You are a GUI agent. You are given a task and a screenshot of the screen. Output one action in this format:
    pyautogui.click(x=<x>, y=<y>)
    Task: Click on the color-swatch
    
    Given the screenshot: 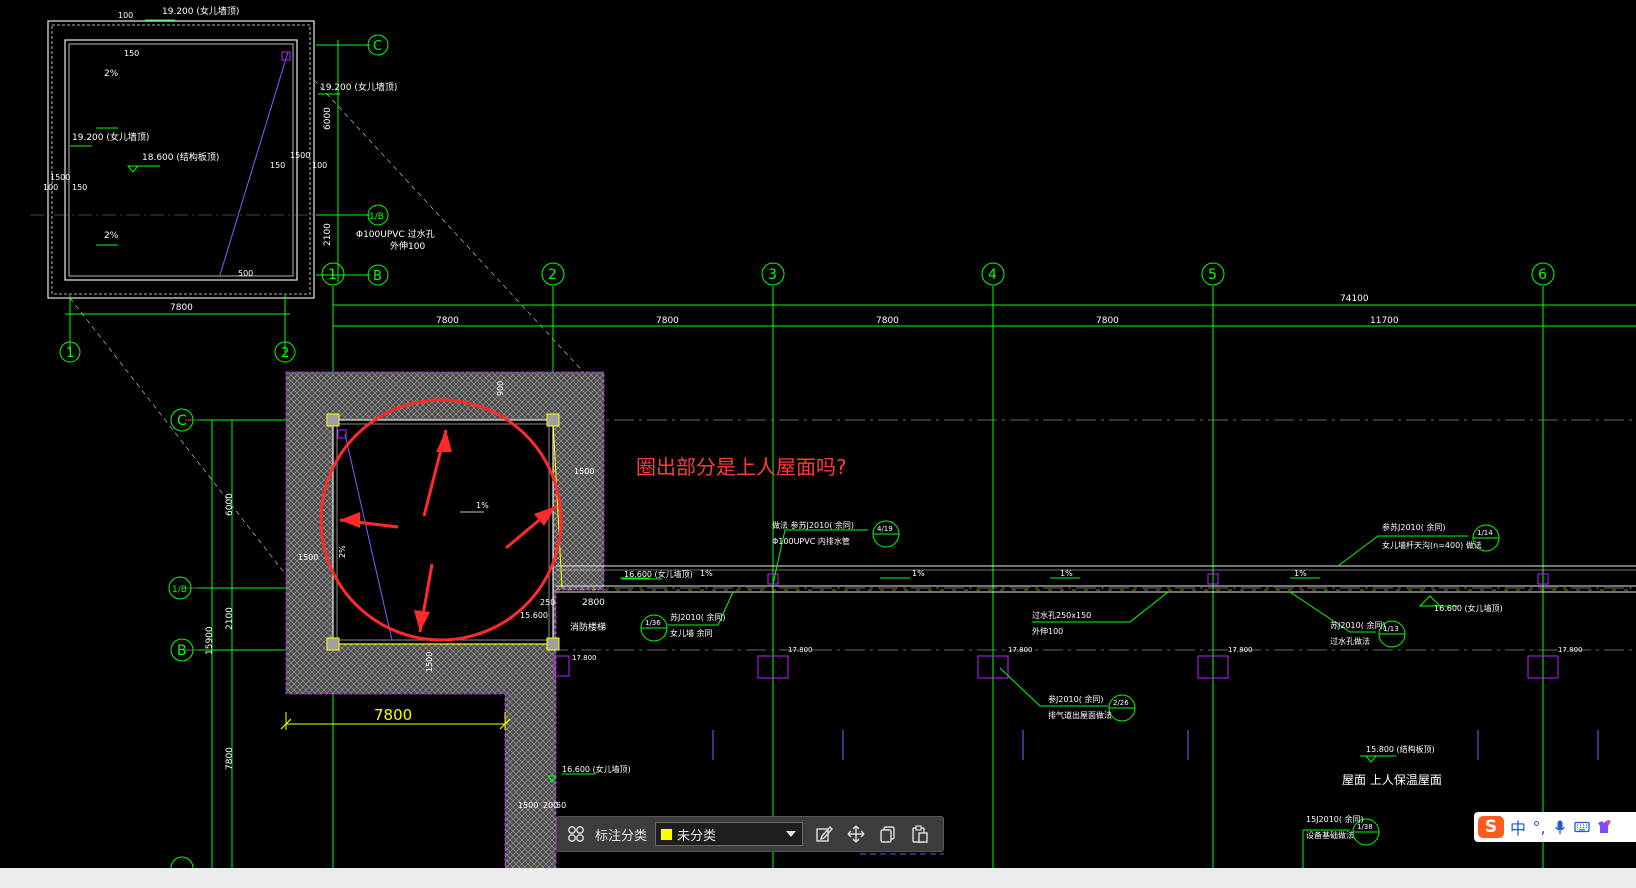 What is the action you would take?
    pyautogui.click(x=667, y=834)
    